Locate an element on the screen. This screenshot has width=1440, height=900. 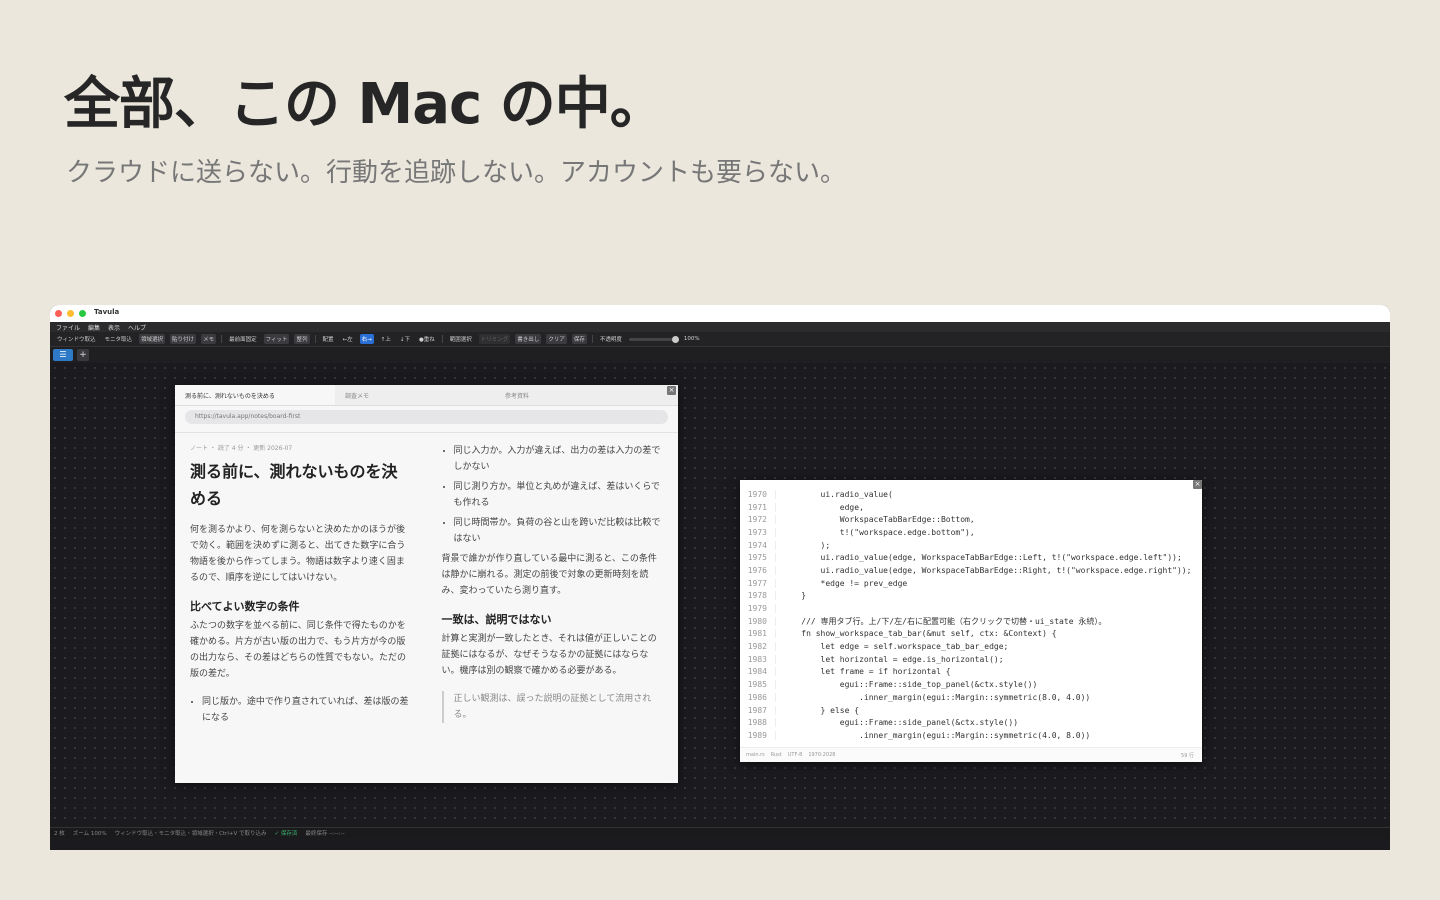
monitor-capture-button: モニタ取込 is located at coordinates (119, 339).